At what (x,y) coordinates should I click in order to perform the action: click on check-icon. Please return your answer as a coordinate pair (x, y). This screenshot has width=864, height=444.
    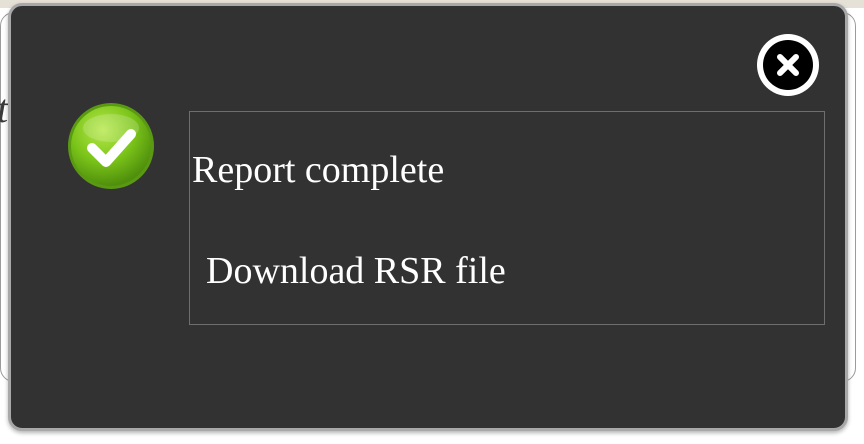
    Looking at the image, I should click on (111, 146).